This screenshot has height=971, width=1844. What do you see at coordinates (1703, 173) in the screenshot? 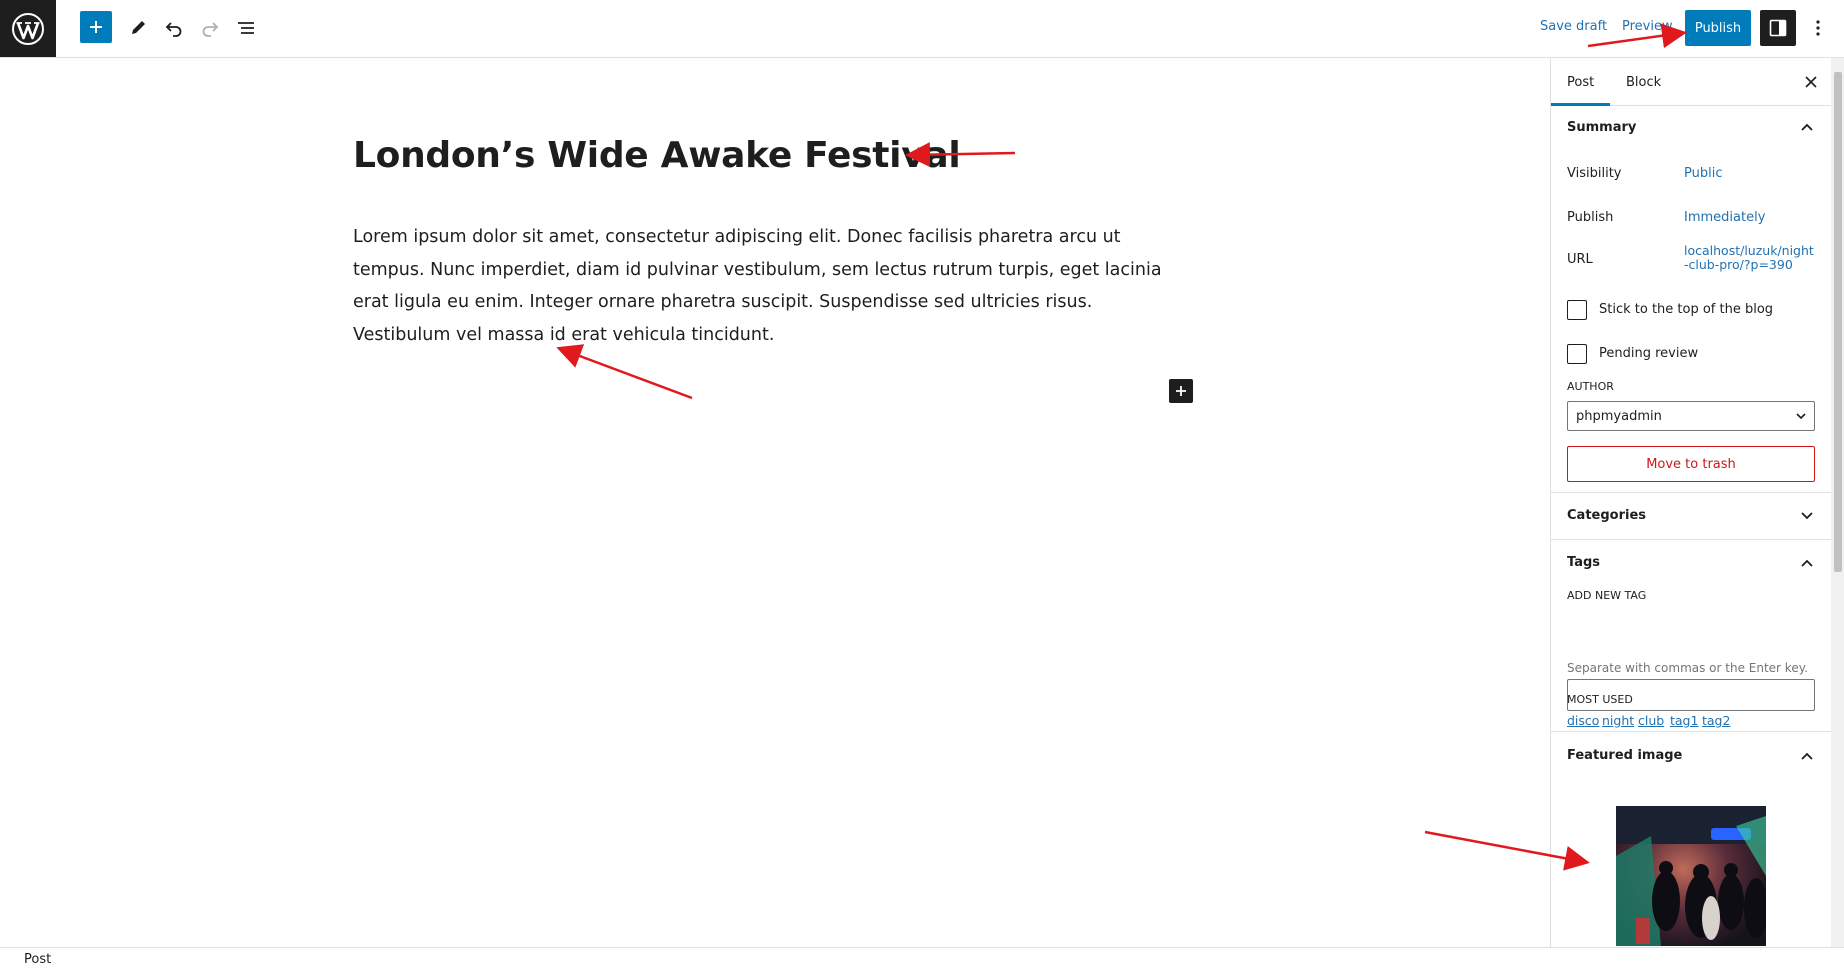
I see `visibility-value: Public` at bounding box center [1703, 173].